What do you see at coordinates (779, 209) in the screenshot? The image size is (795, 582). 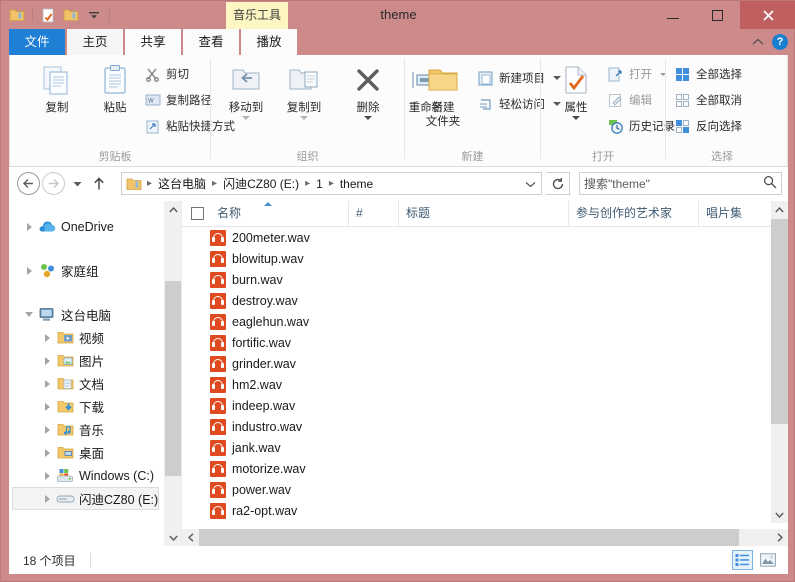 I see `file-scroll-up-icon` at bounding box center [779, 209].